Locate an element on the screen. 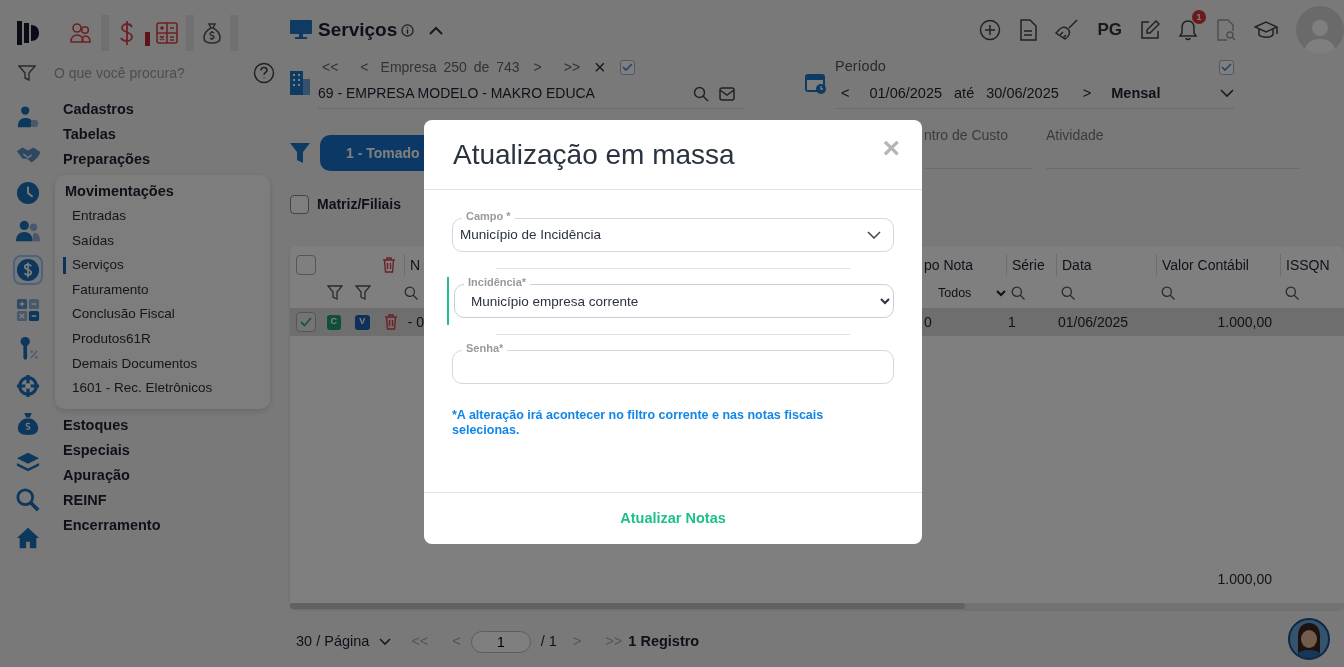  menu-item: REINF is located at coordinates (162, 500).